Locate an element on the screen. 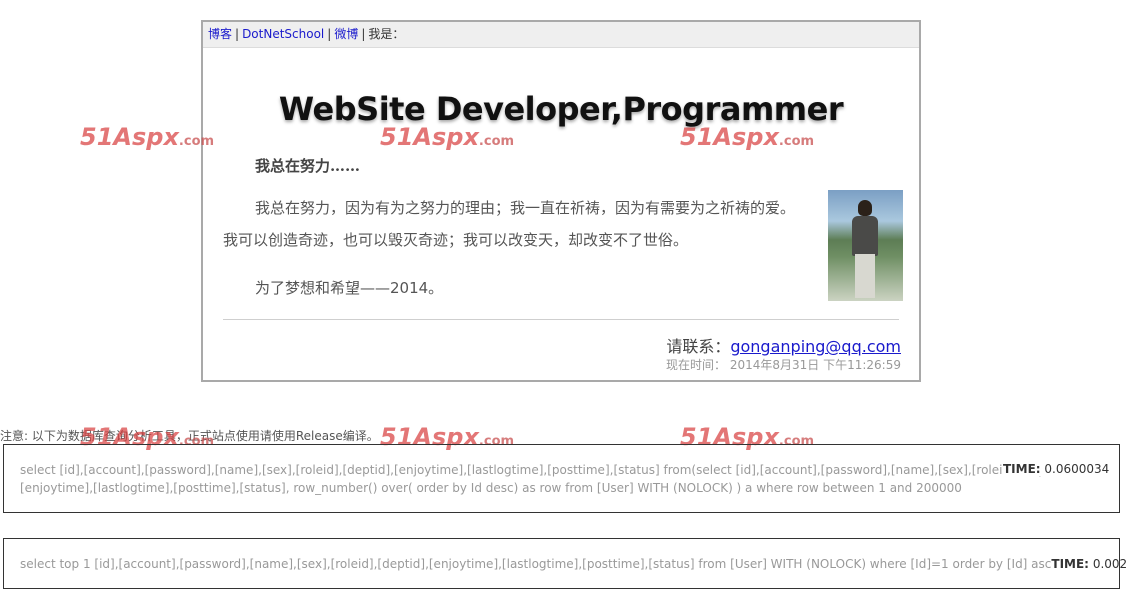 The image size is (1126, 600). photo-person-head is located at coordinates (865, 208).